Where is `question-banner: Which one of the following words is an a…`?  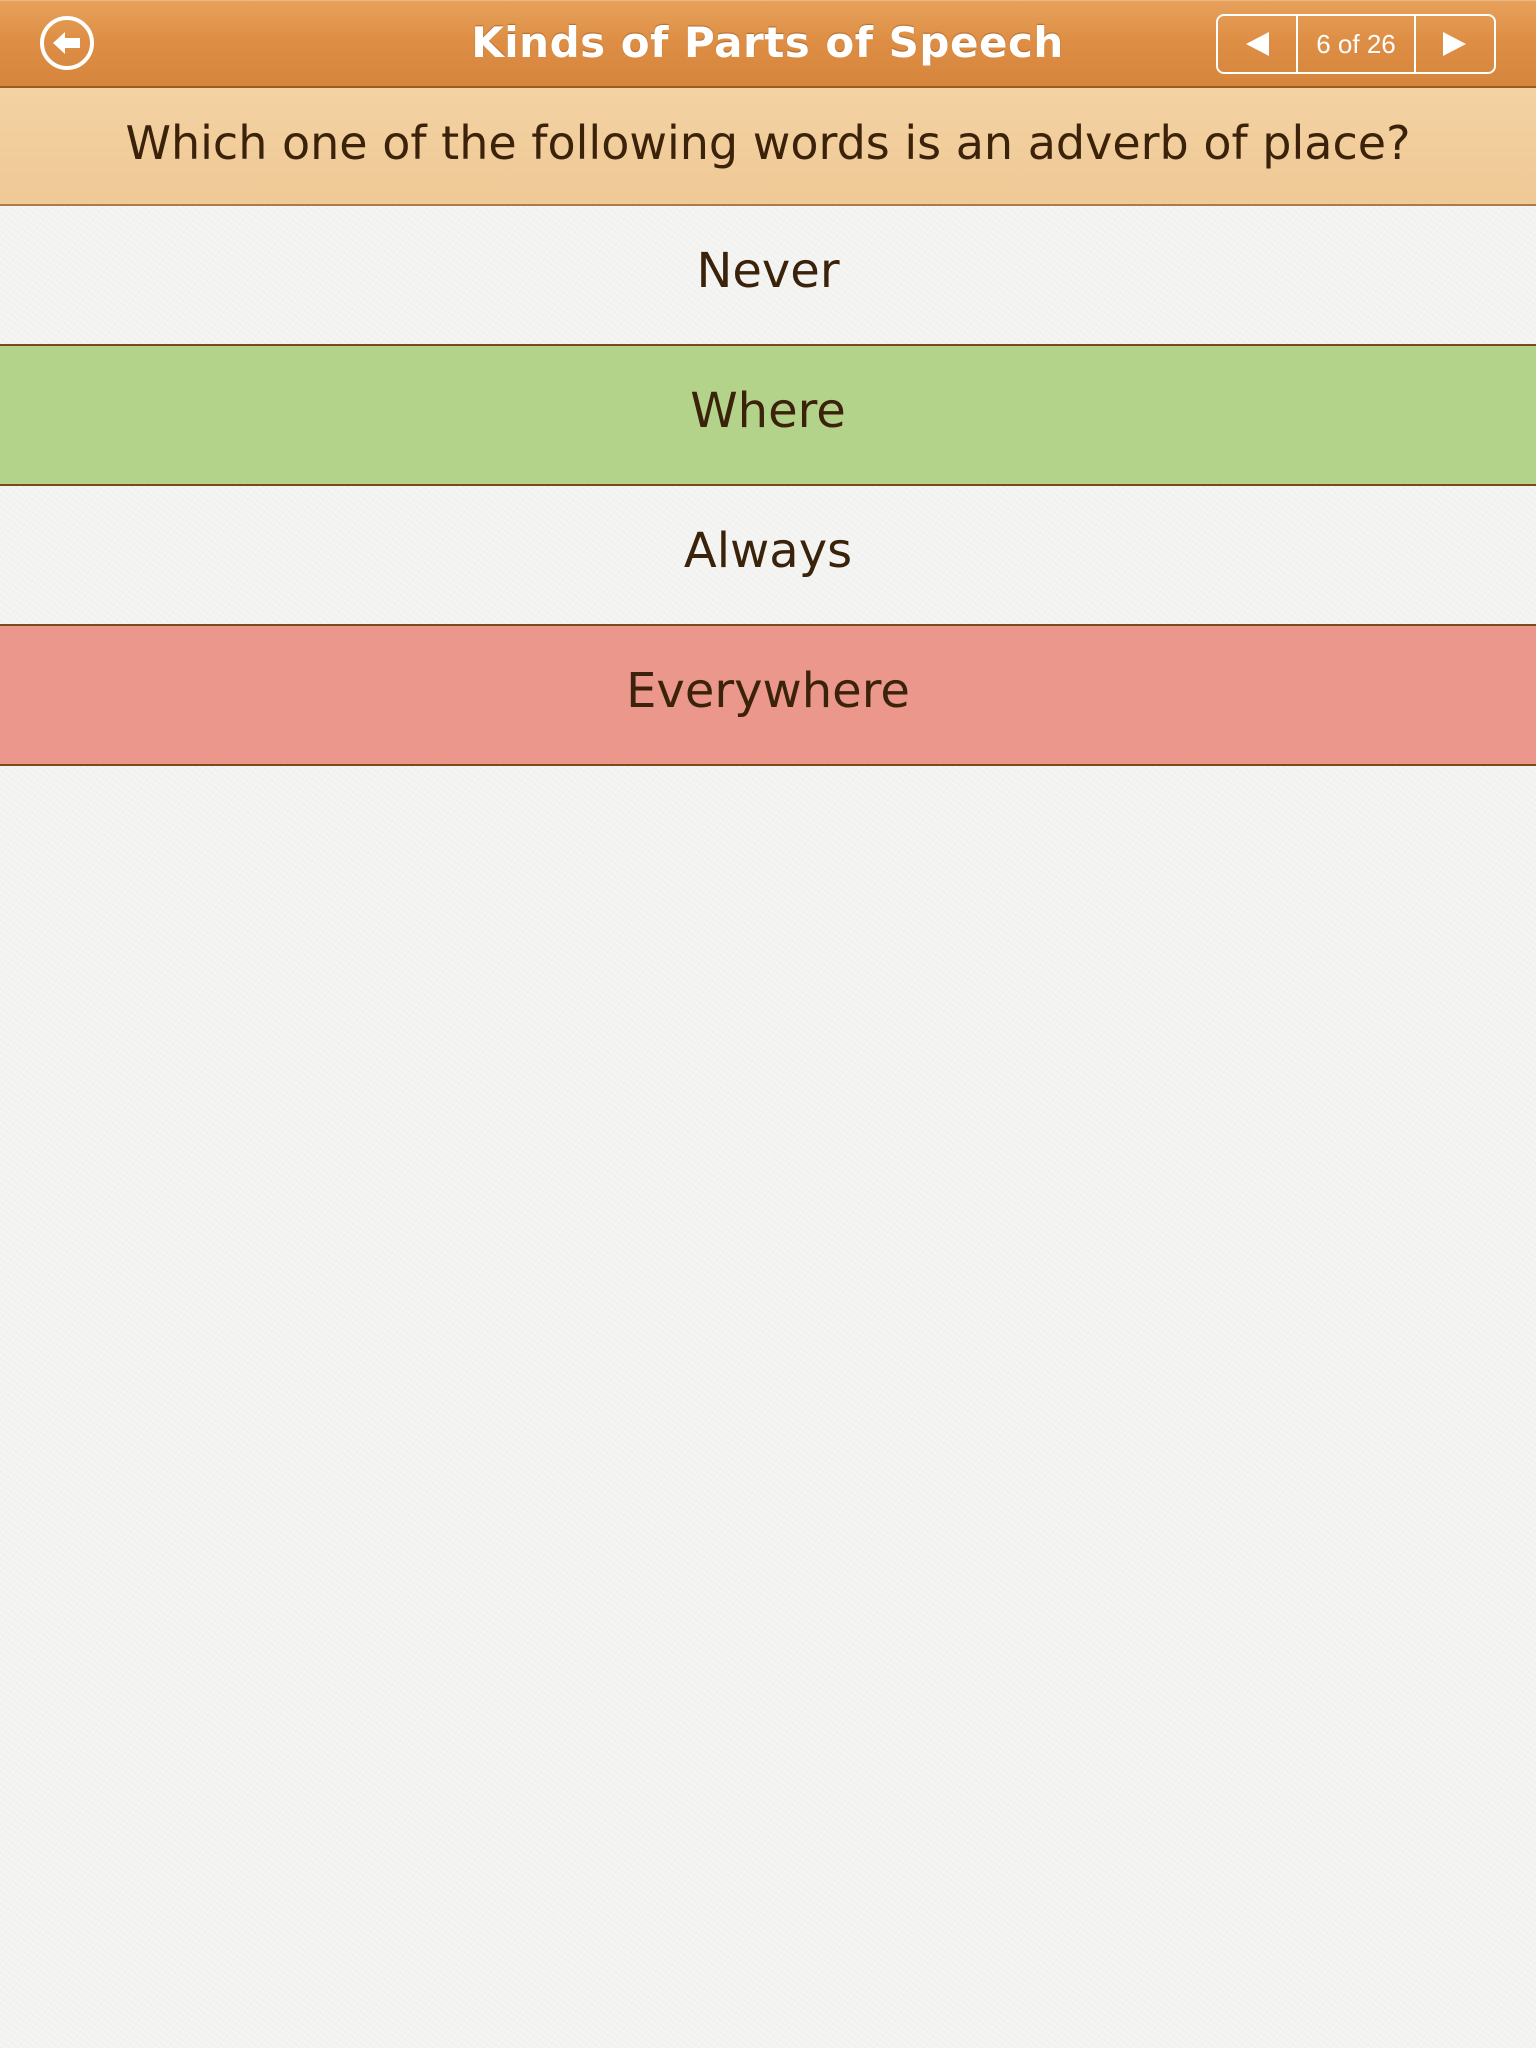
question-banner: Which one of the following words is an a… is located at coordinates (768, 147).